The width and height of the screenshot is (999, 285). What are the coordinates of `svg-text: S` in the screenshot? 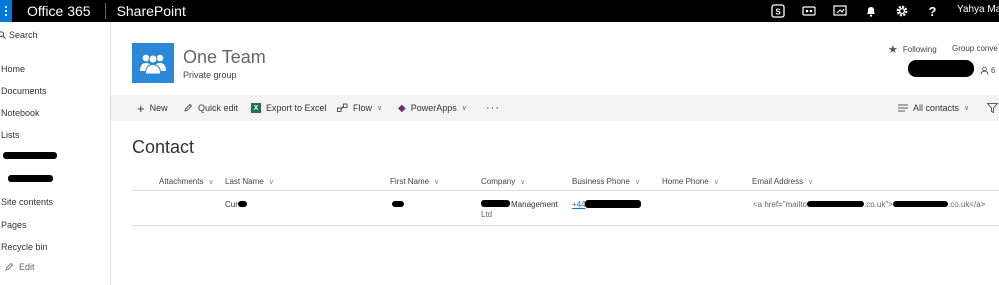 It's located at (778, 12).